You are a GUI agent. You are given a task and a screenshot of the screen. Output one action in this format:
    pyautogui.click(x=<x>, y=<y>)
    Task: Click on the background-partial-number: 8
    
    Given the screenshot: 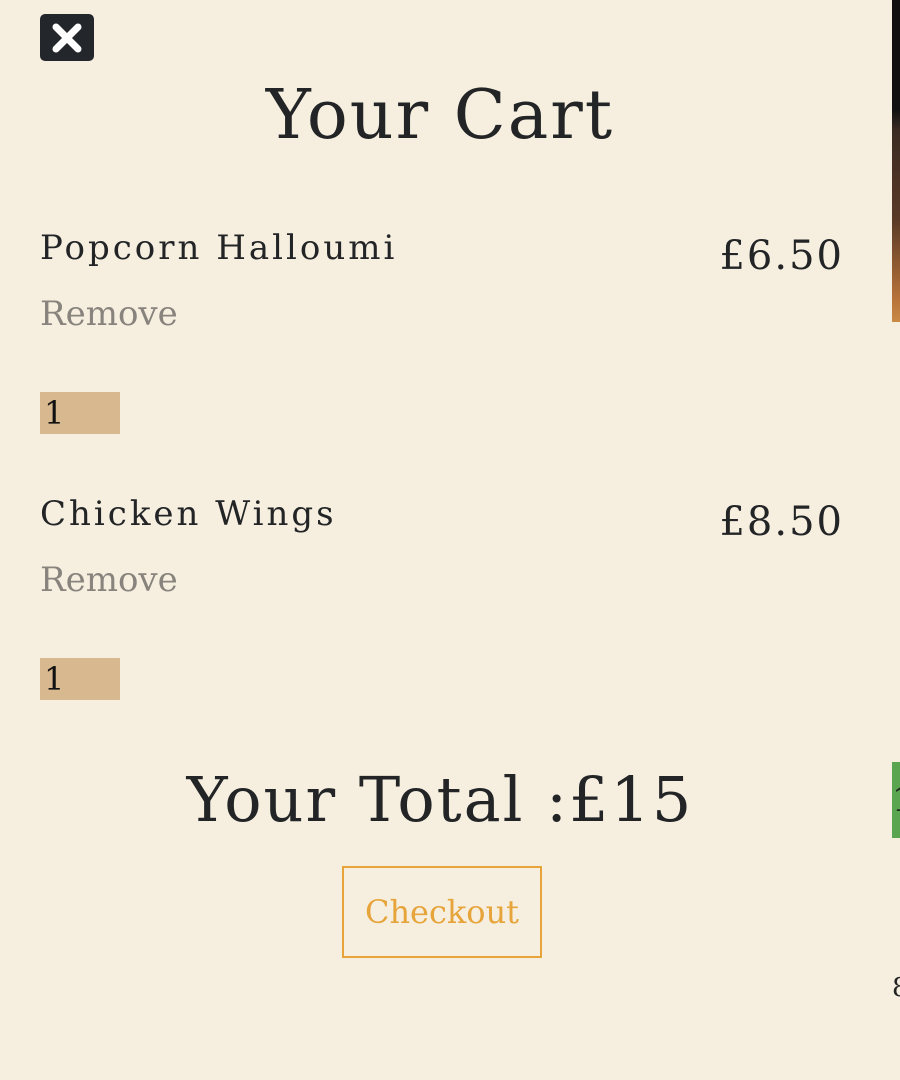 What is the action you would take?
    pyautogui.click(x=896, y=988)
    